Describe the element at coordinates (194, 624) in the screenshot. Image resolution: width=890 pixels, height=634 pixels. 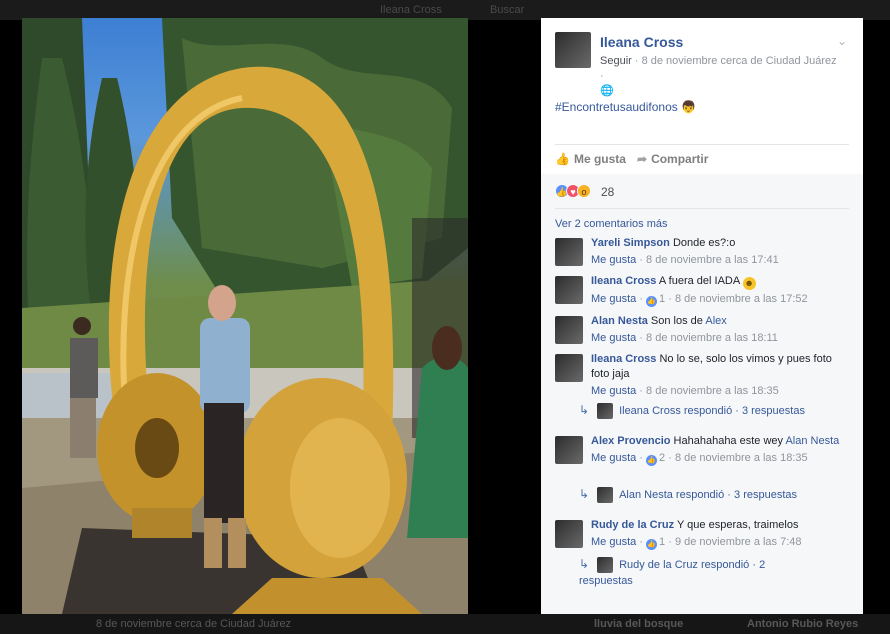
I see `background-footer-meta: 8 de noviembre cerca de Ciudad Juárez` at that location.